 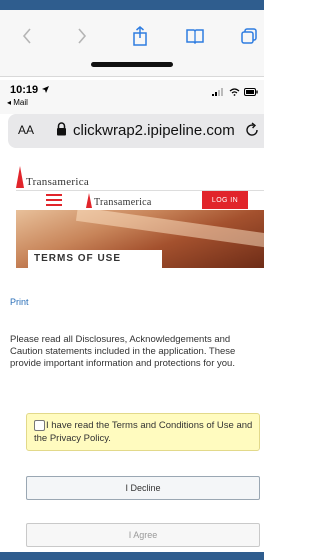 What do you see at coordinates (143, 488) in the screenshot?
I see `decline-button: I Decline` at bounding box center [143, 488].